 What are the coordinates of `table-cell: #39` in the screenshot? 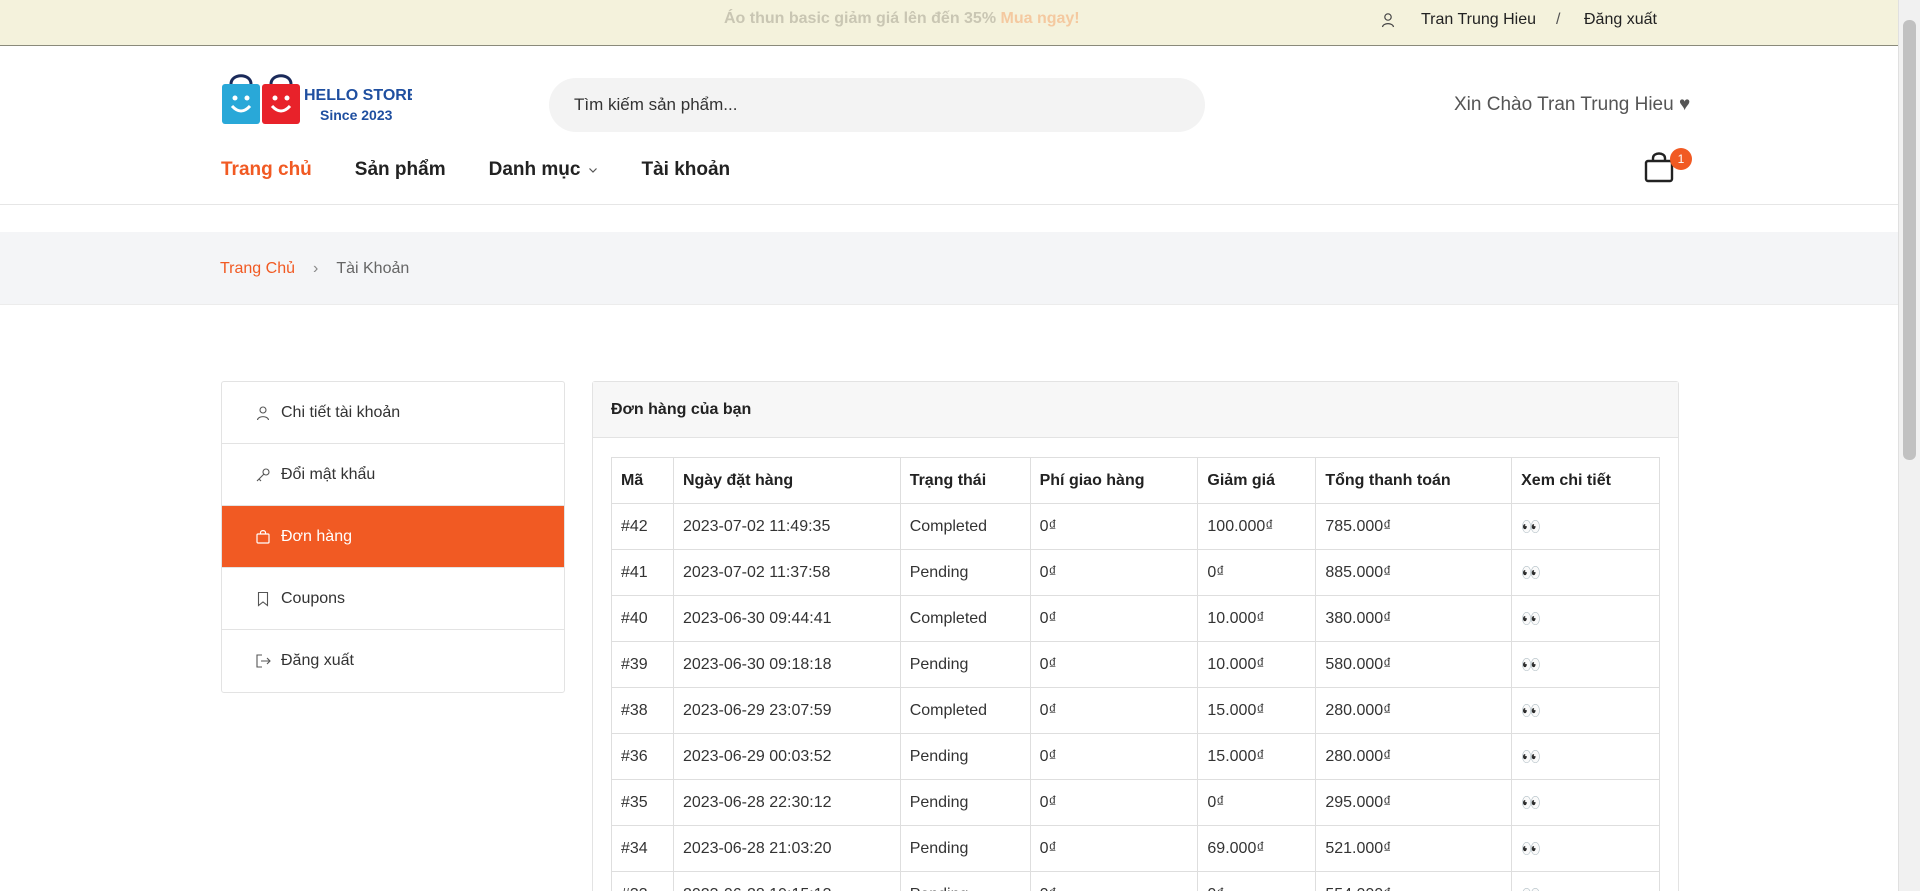 It's located at (642, 664).